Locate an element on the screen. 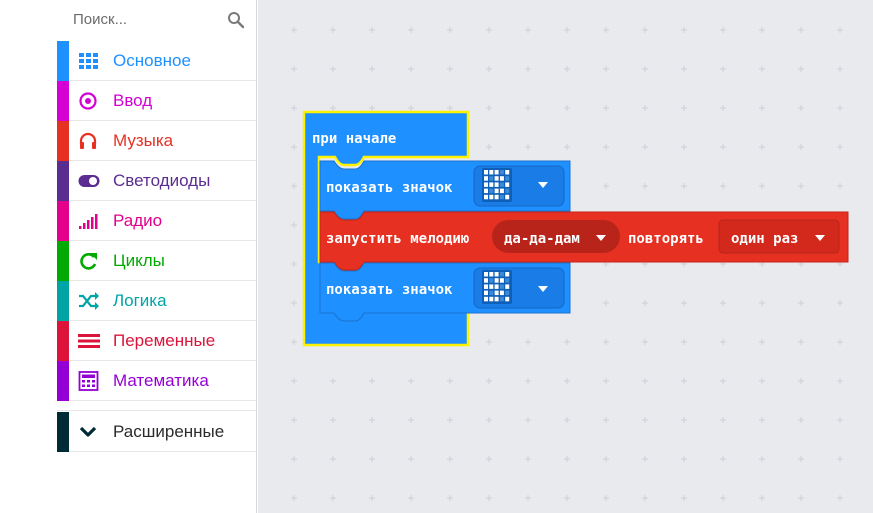  lines-icon is located at coordinates (89, 341).